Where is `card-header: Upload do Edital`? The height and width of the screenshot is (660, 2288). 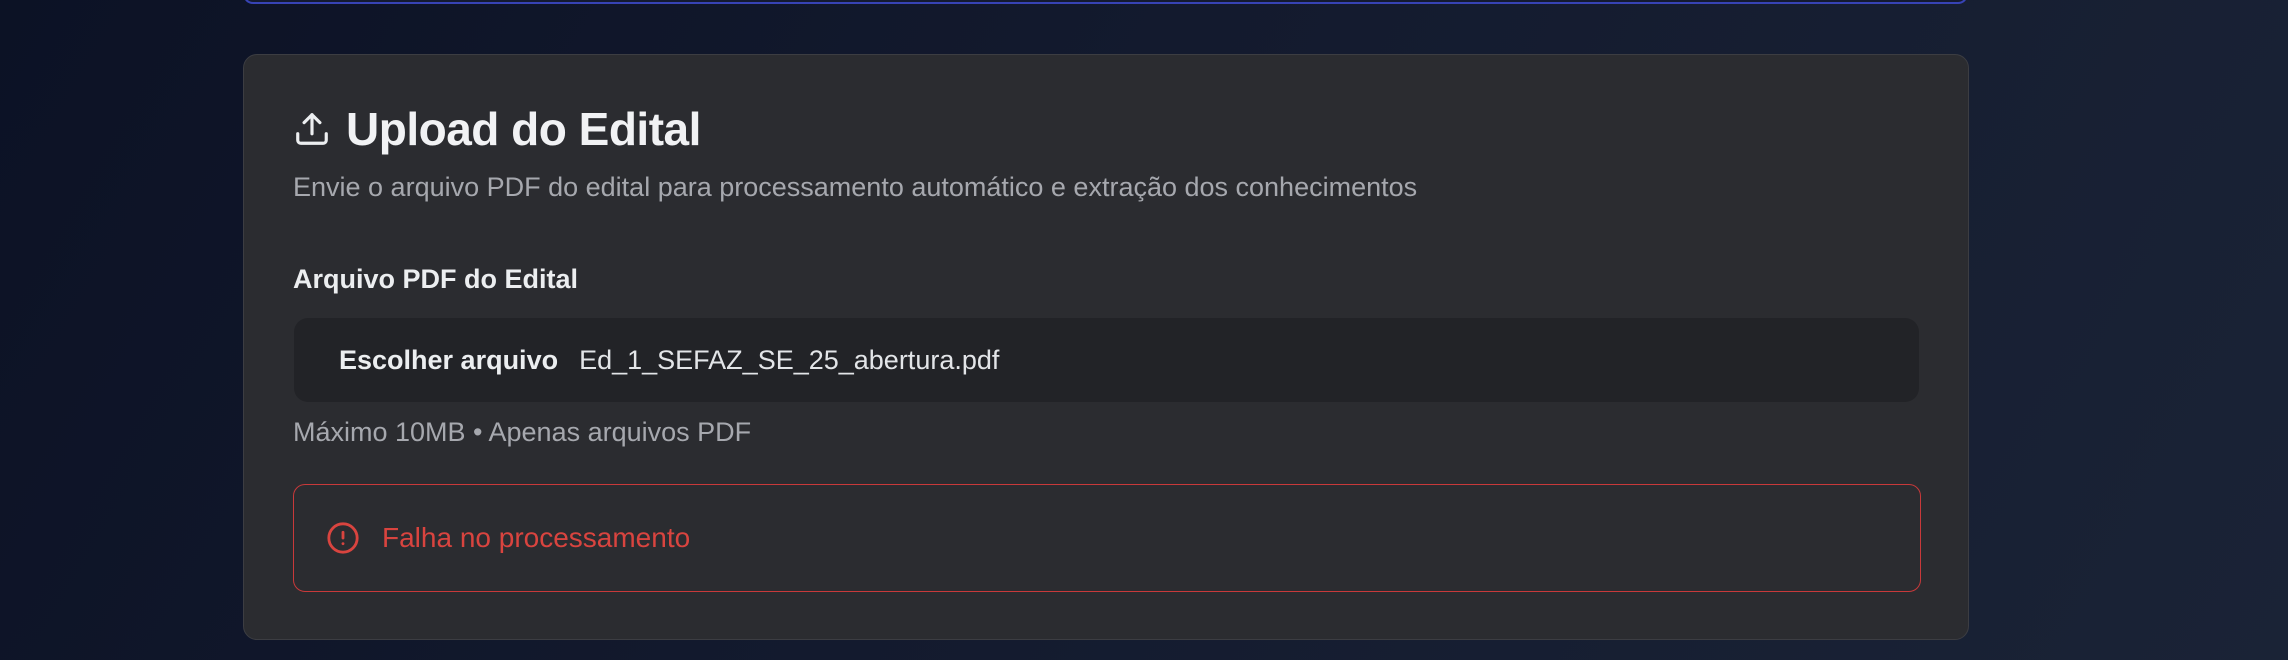 card-header: Upload do Edital is located at coordinates (497, 129).